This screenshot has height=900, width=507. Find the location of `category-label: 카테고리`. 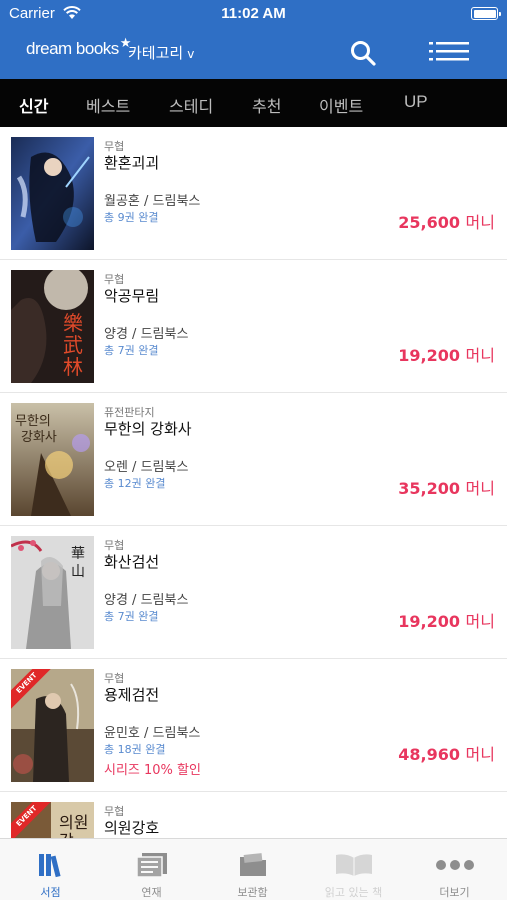

category-label: 카테고리 is located at coordinates (156, 53).